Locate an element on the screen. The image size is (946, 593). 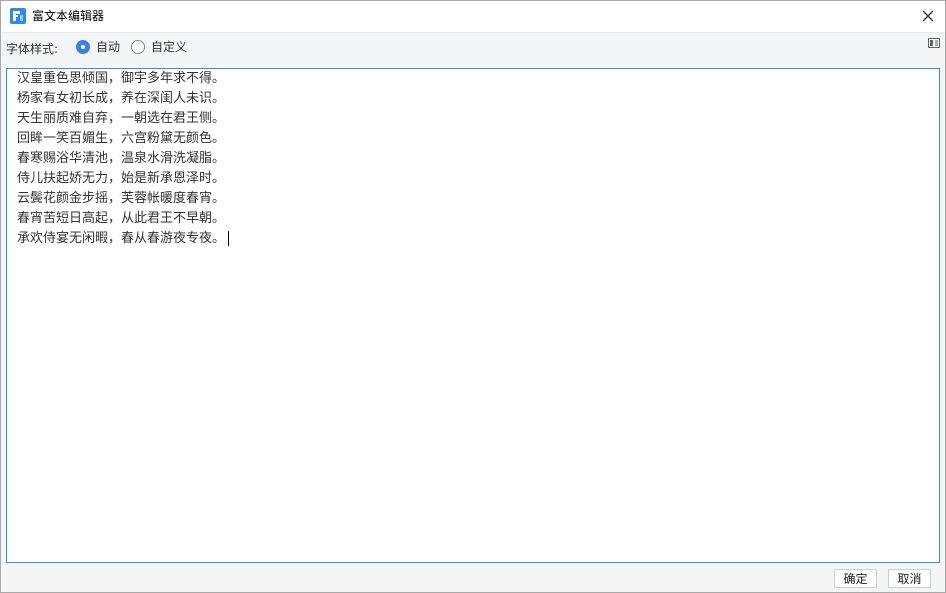
text-line: 汉皇重色思倾国，御宇多年求不得。 is located at coordinates (121, 78).